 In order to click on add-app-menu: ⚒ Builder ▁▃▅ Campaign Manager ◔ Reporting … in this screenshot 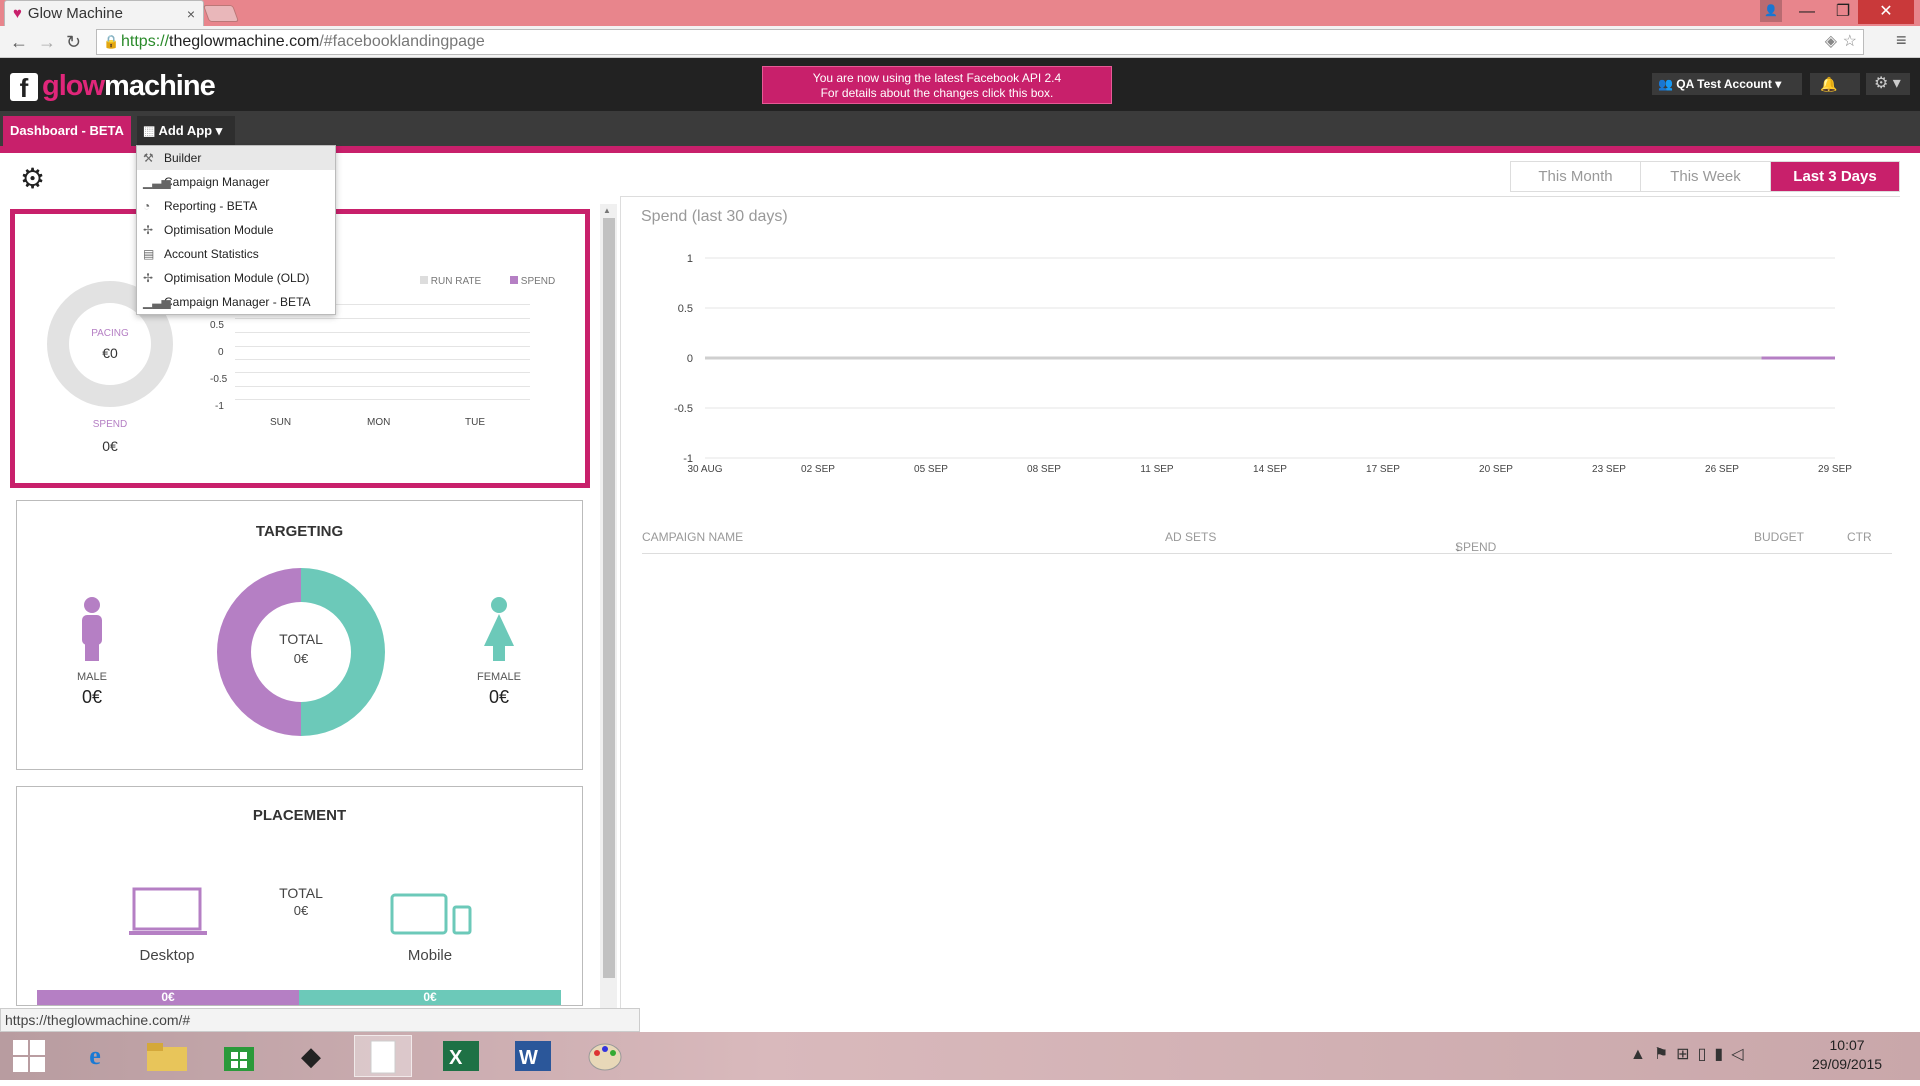, I will do `click(236, 230)`.